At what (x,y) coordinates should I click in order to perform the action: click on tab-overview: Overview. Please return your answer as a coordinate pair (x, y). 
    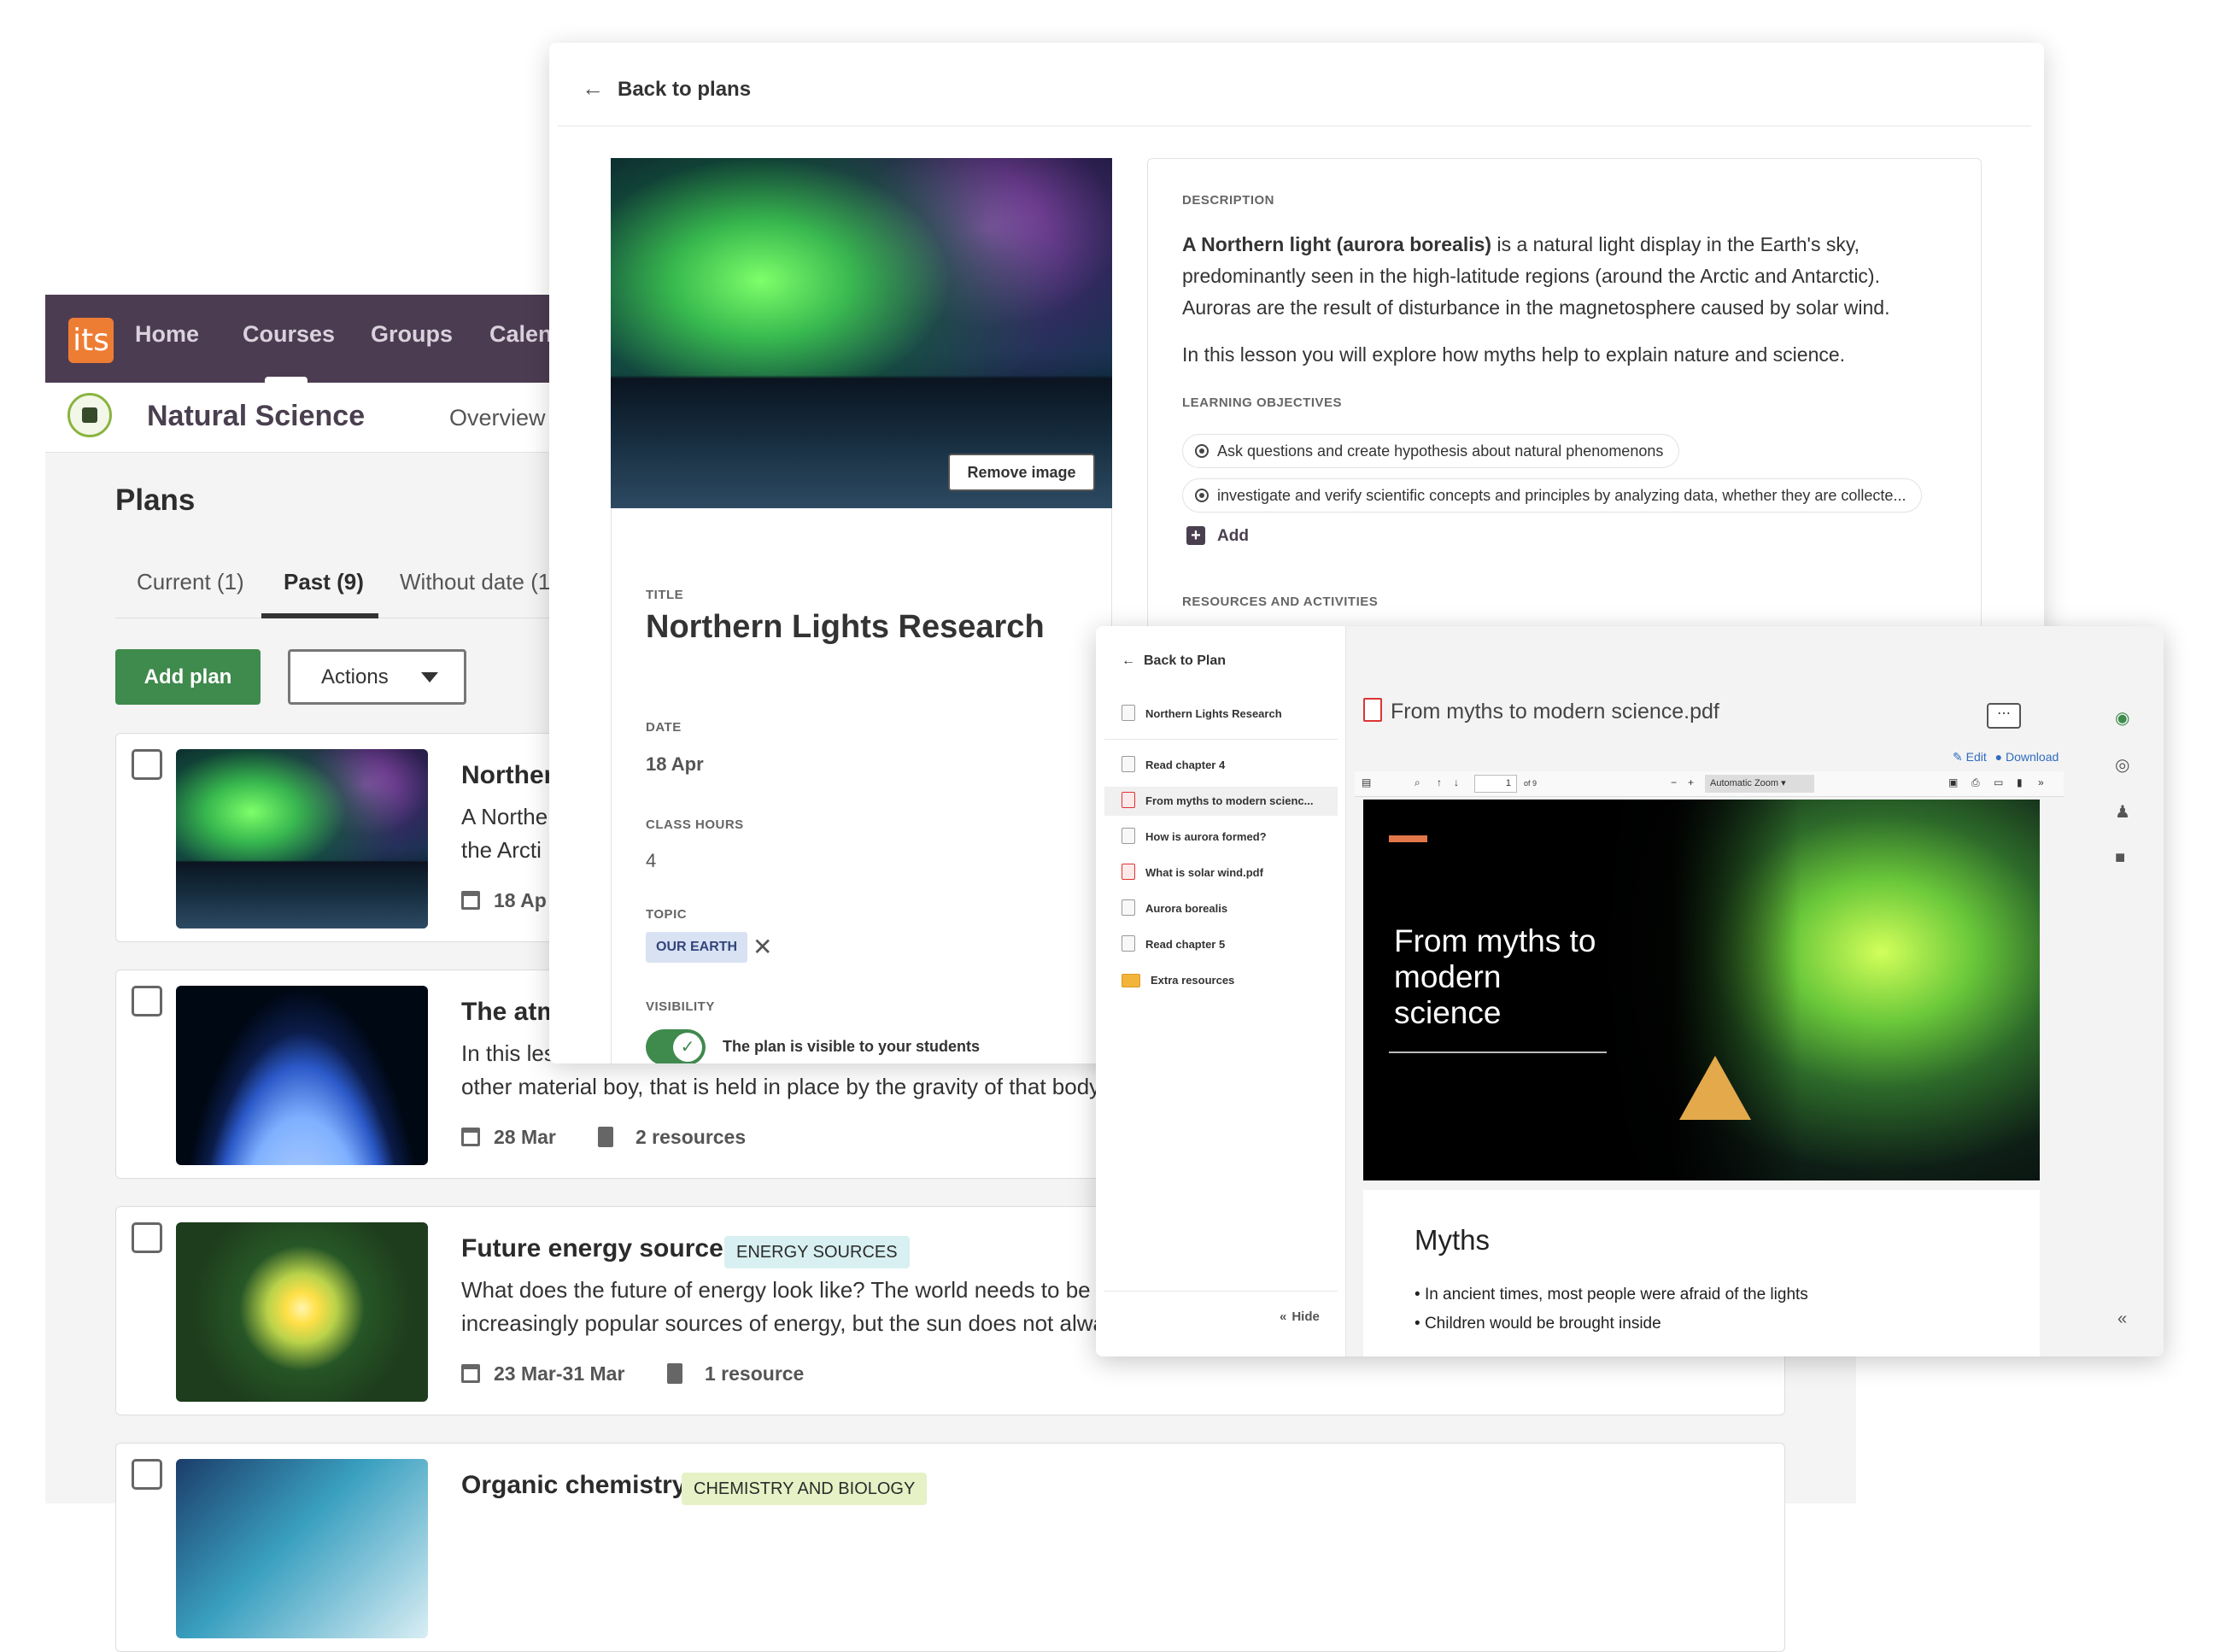
    Looking at the image, I should click on (497, 418).